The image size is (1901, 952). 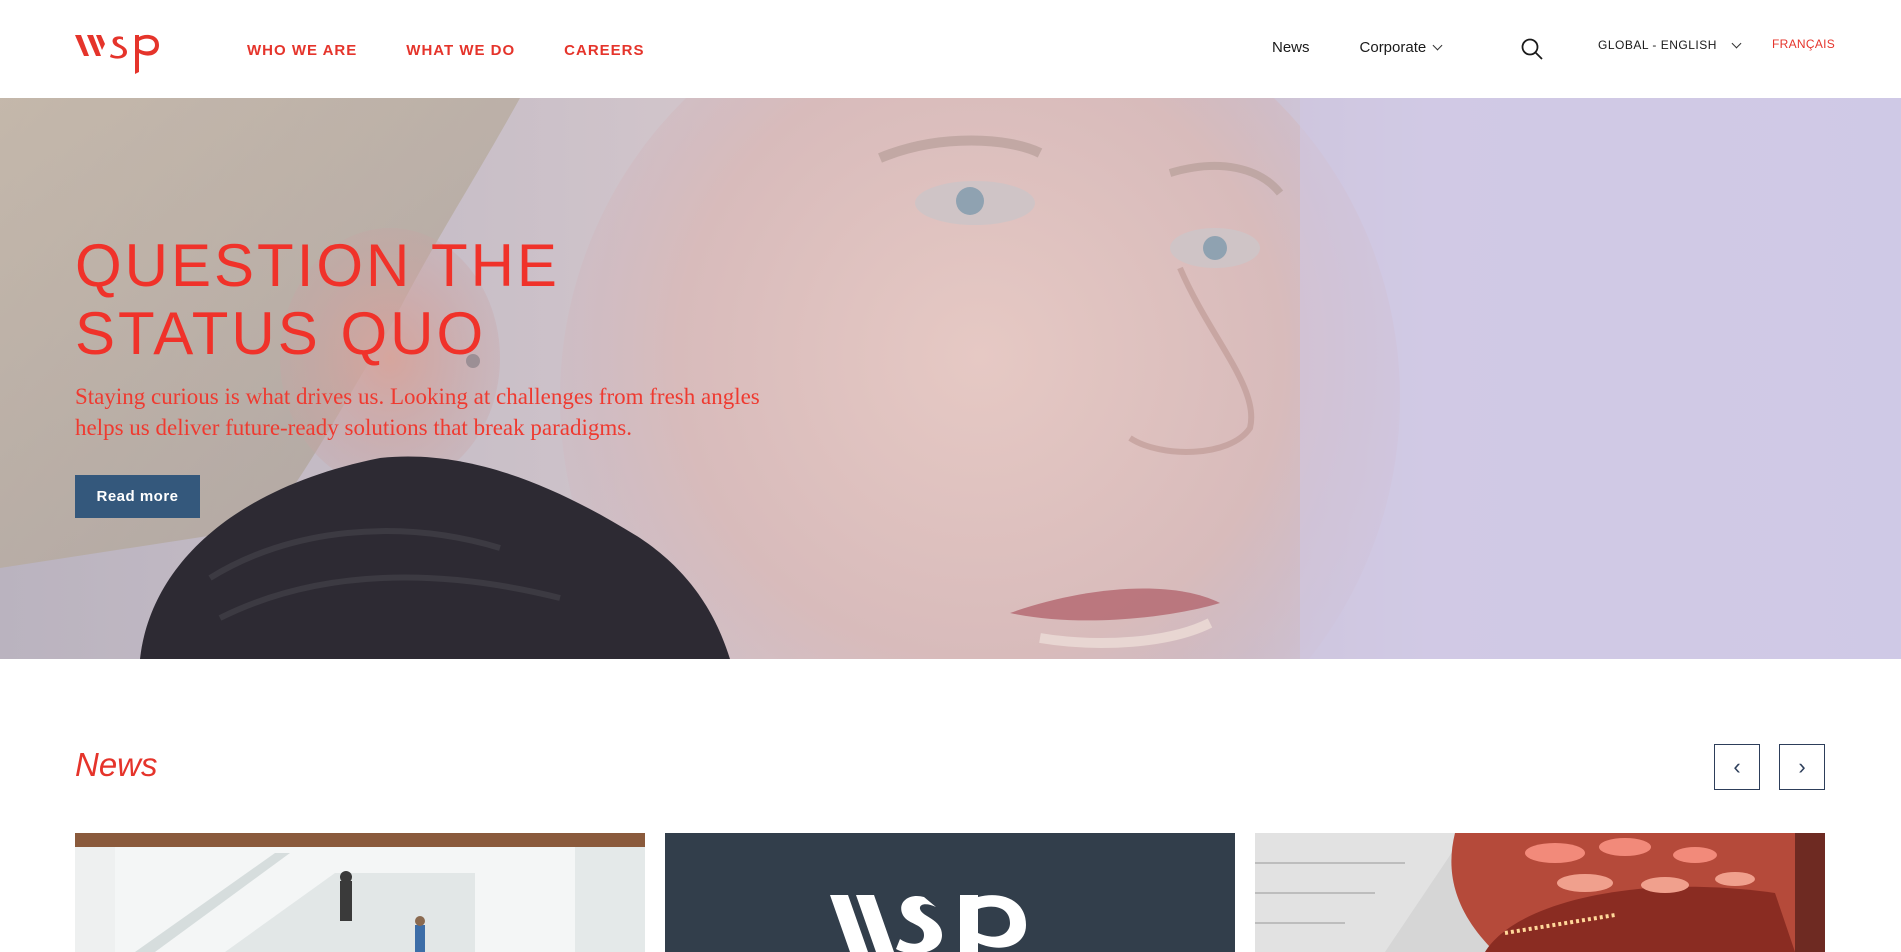 I want to click on nav-what-we-do: WHAT WE DO, so click(x=460, y=51).